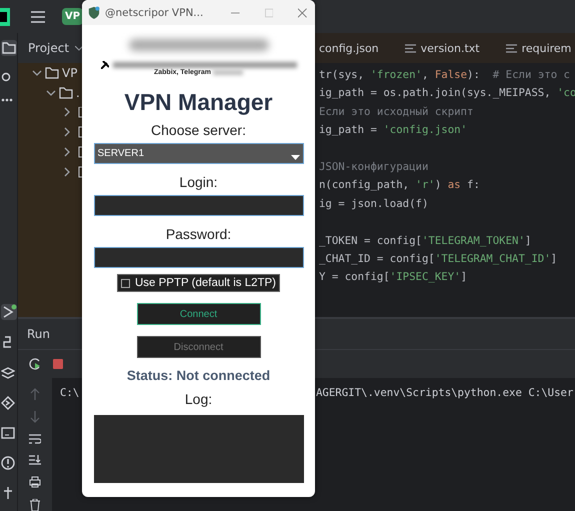  Describe the element at coordinates (228, 72) in the screenshot. I see `blurred-text` at that location.